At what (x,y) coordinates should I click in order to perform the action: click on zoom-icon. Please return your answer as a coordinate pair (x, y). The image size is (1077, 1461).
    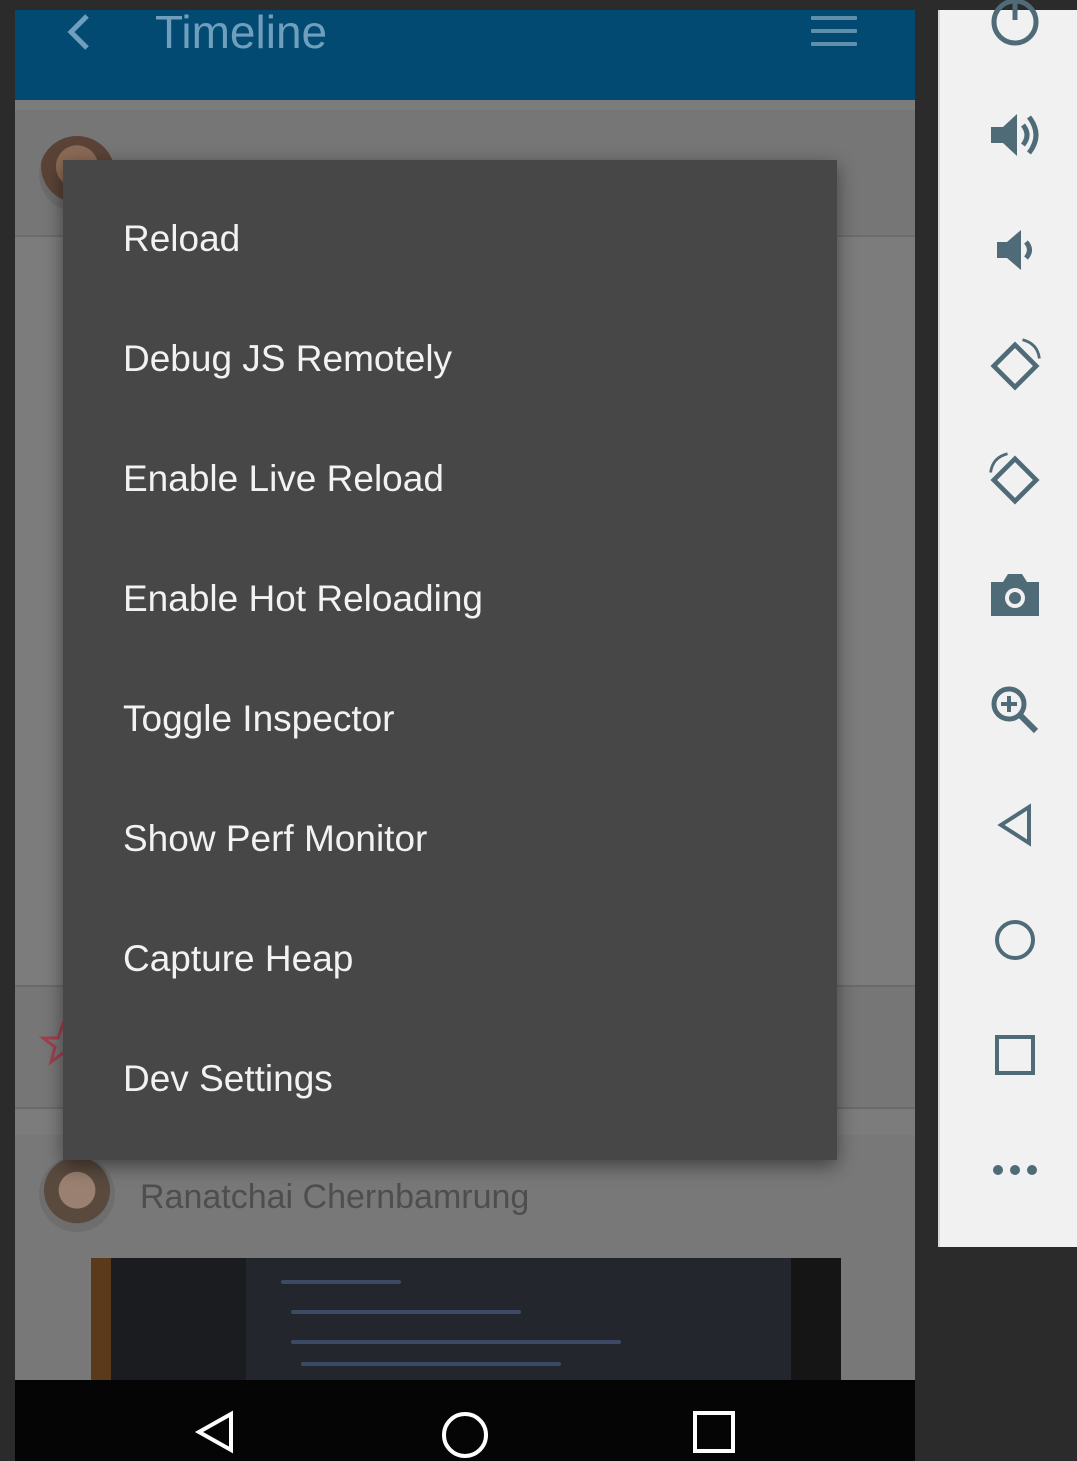
    Looking at the image, I should click on (1015, 710).